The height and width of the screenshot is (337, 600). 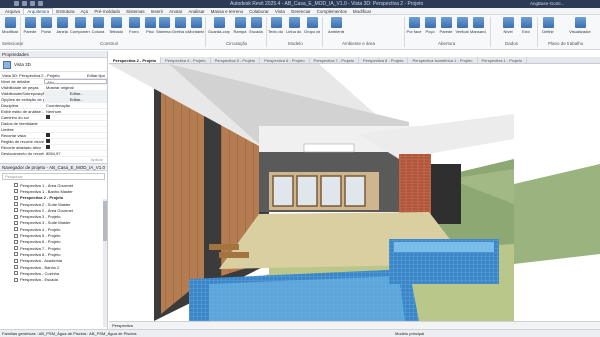 I want to click on curtain-system-button: Sistema cortina, so click(x=164, y=25).